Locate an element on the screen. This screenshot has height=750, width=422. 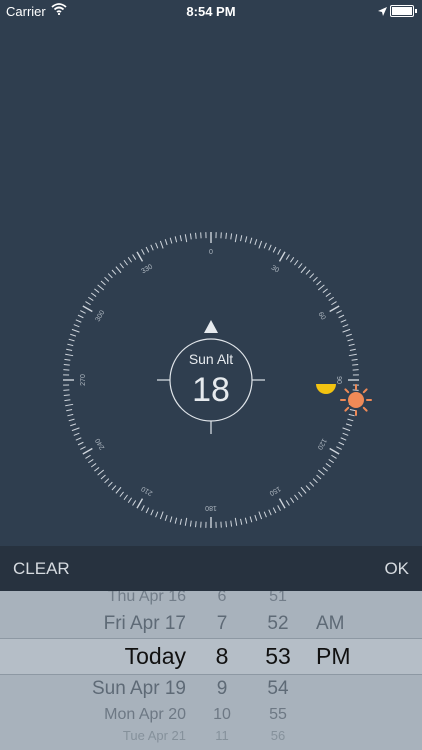
picker-date-item: Sun Apr 19 is located at coordinates (139, 689).